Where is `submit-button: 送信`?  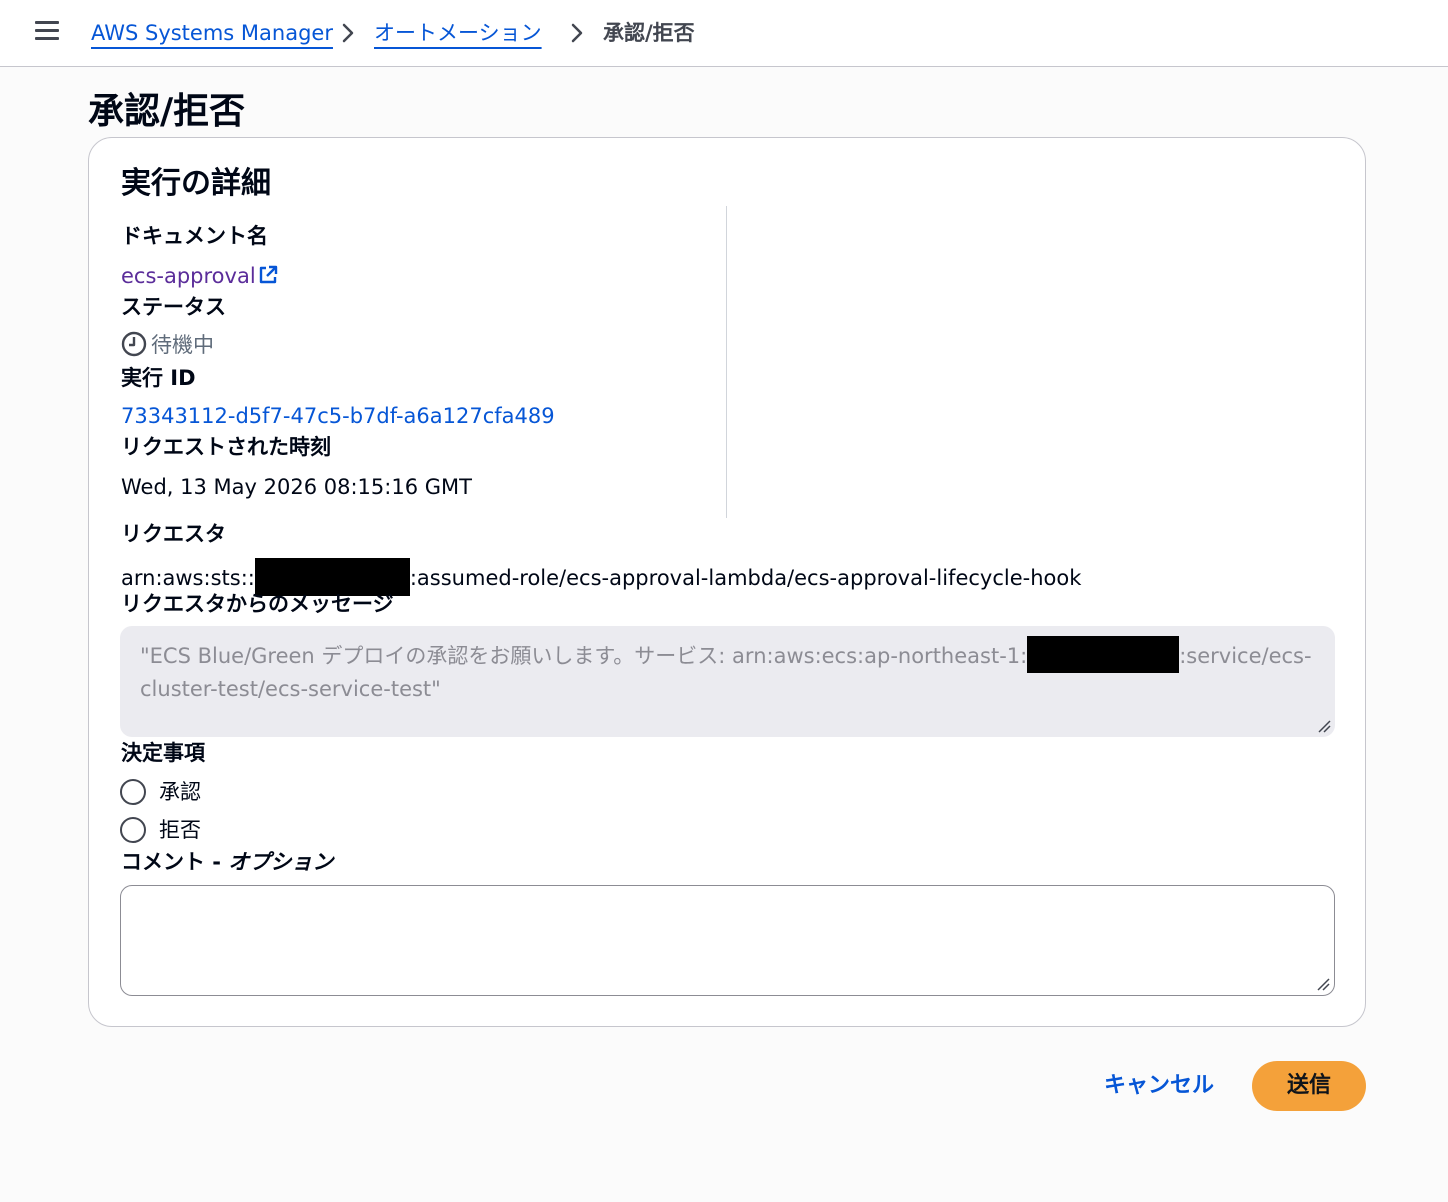 submit-button: 送信 is located at coordinates (1309, 1086).